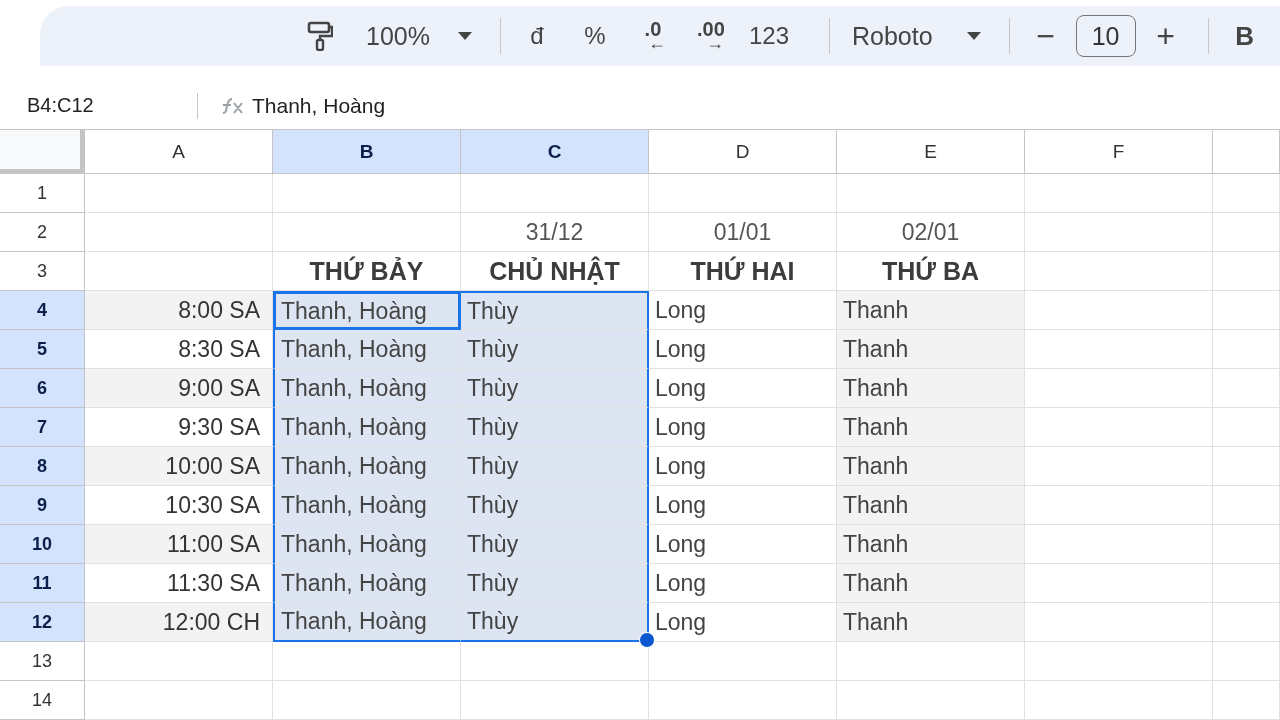 The image size is (1280, 720). Describe the element at coordinates (1119, 152) in the screenshot. I see `column-header: F` at that location.